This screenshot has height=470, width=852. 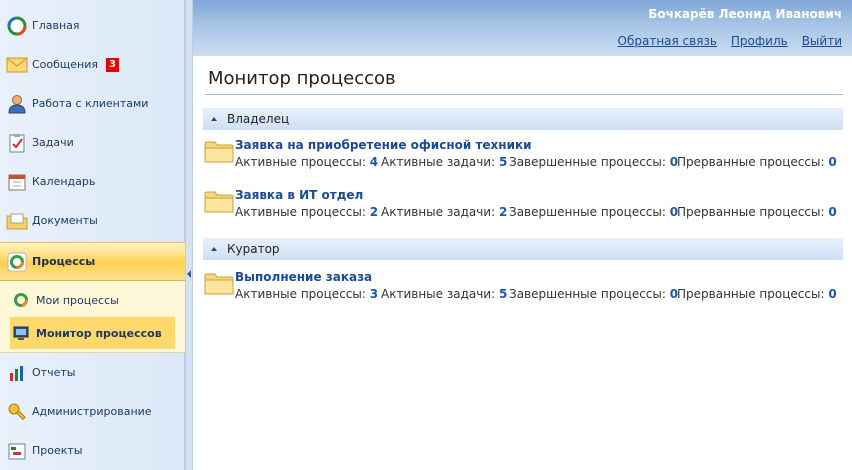 I want to click on sidebar-item-tasks: Задачи, so click(x=92, y=142).